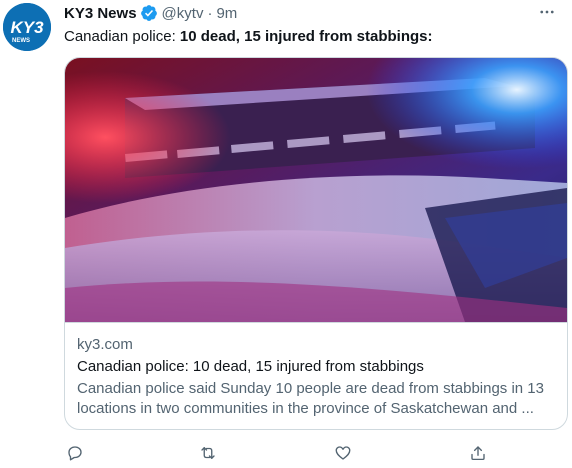  What do you see at coordinates (105, 344) in the screenshot?
I see `card-domain: ky3.com` at bounding box center [105, 344].